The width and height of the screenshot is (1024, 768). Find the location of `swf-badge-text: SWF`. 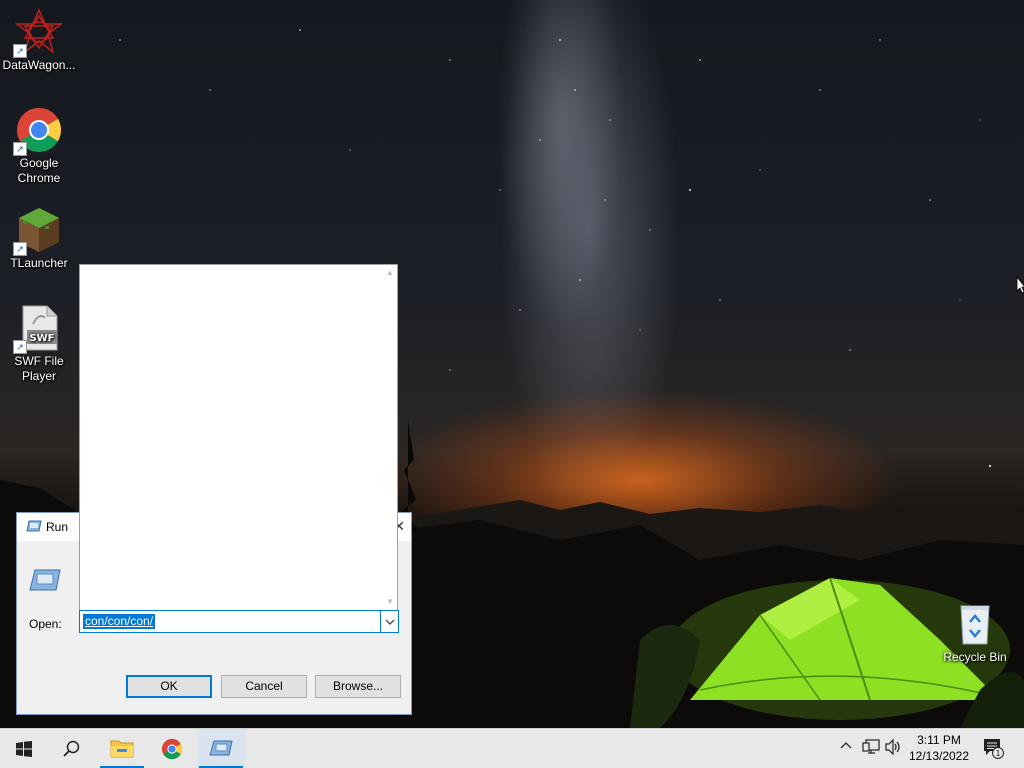

swf-badge-text: SWF is located at coordinates (41, 338).